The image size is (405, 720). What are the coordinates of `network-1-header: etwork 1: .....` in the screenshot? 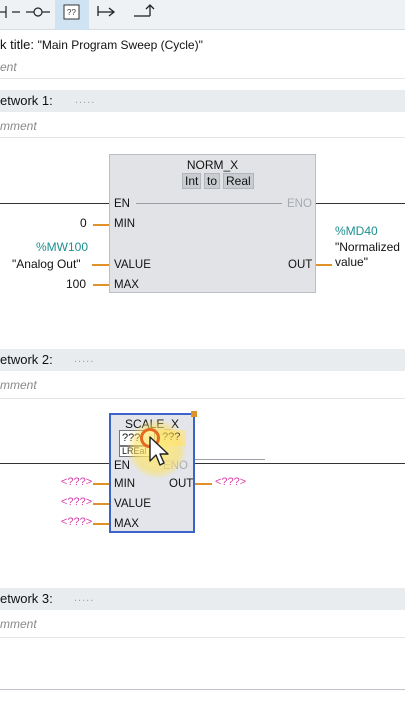 It's located at (202, 101).